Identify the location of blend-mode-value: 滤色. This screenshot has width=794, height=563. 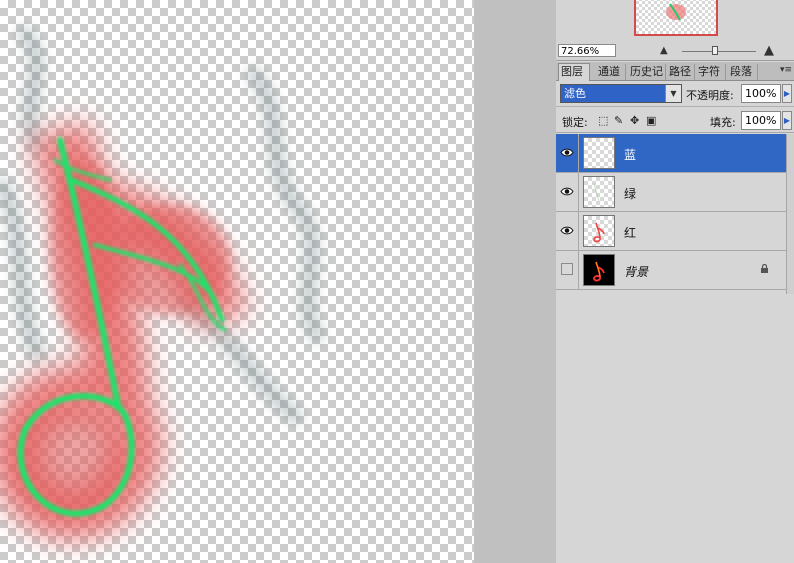
(575, 93).